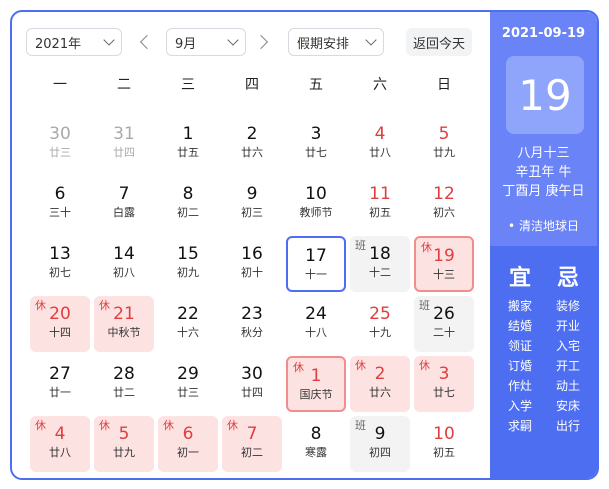  What do you see at coordinates (316, 332) in the screenshot?
I see `day-lunar-label: 十八` at bounding box center [316, 332].